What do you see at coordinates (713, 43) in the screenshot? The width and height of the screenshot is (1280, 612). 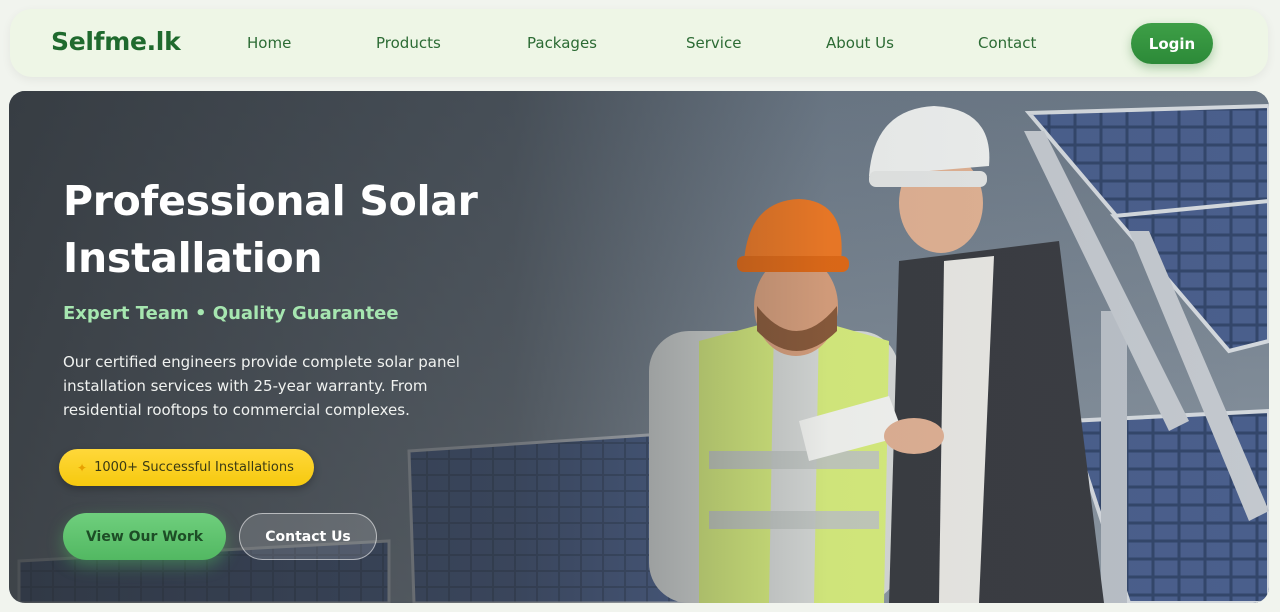 I see `nav-link-service: Service` at bounding box center [713, 43].